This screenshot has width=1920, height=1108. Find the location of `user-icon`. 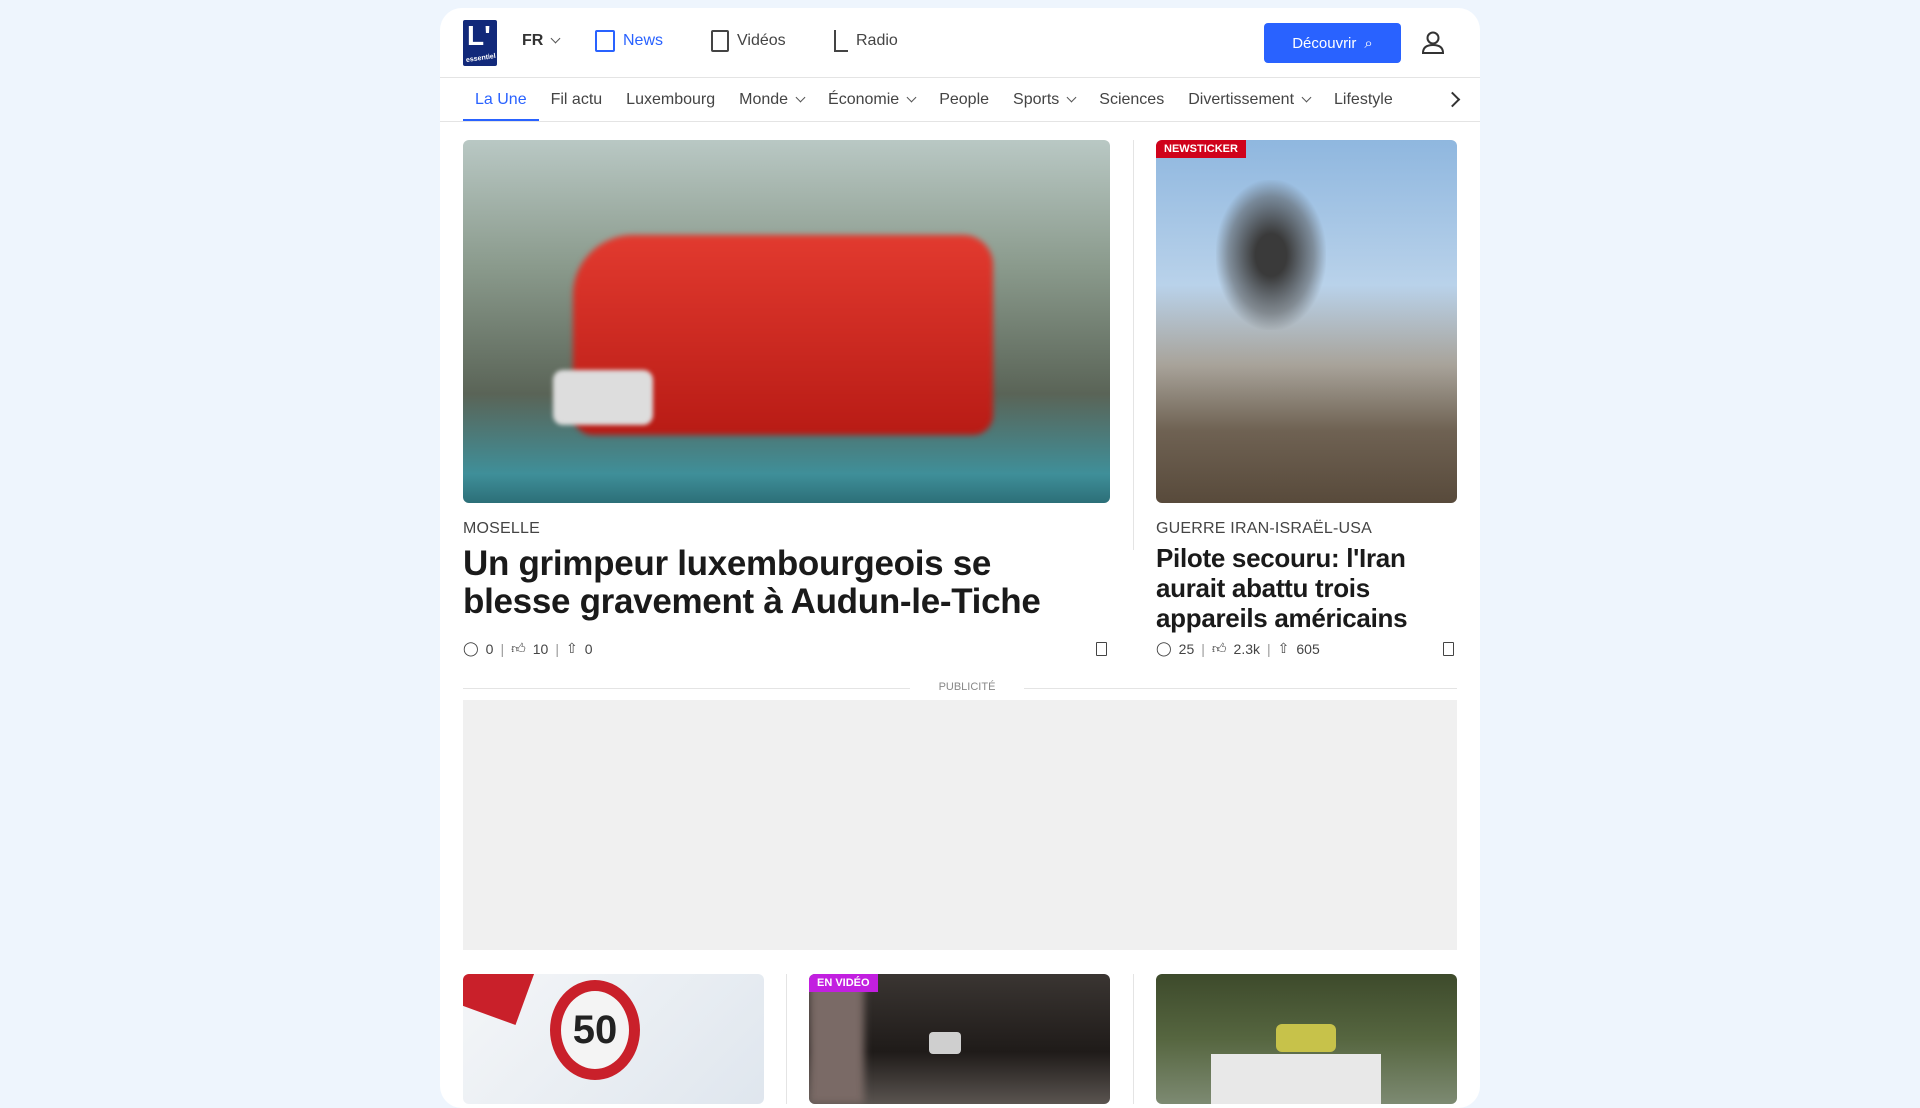

user-icon is located at coordinates (1433, 43).